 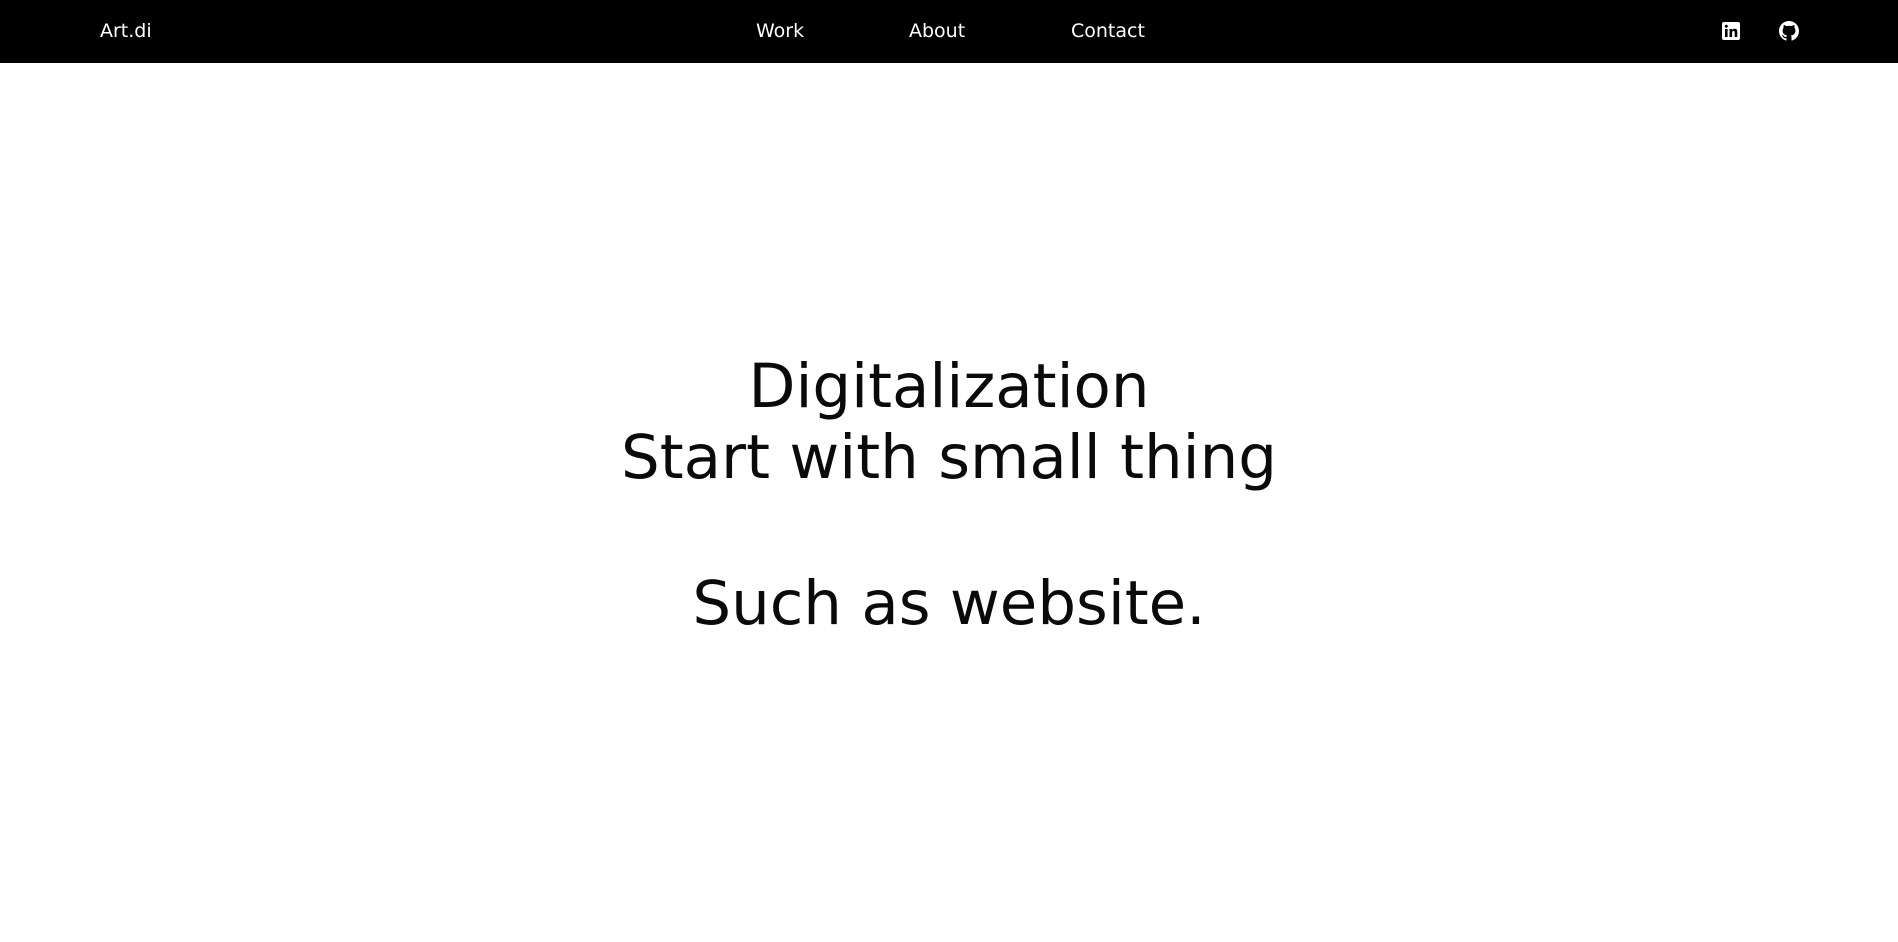 I want to click on hero-tagline: Such as website., so click(x=949, y=603).